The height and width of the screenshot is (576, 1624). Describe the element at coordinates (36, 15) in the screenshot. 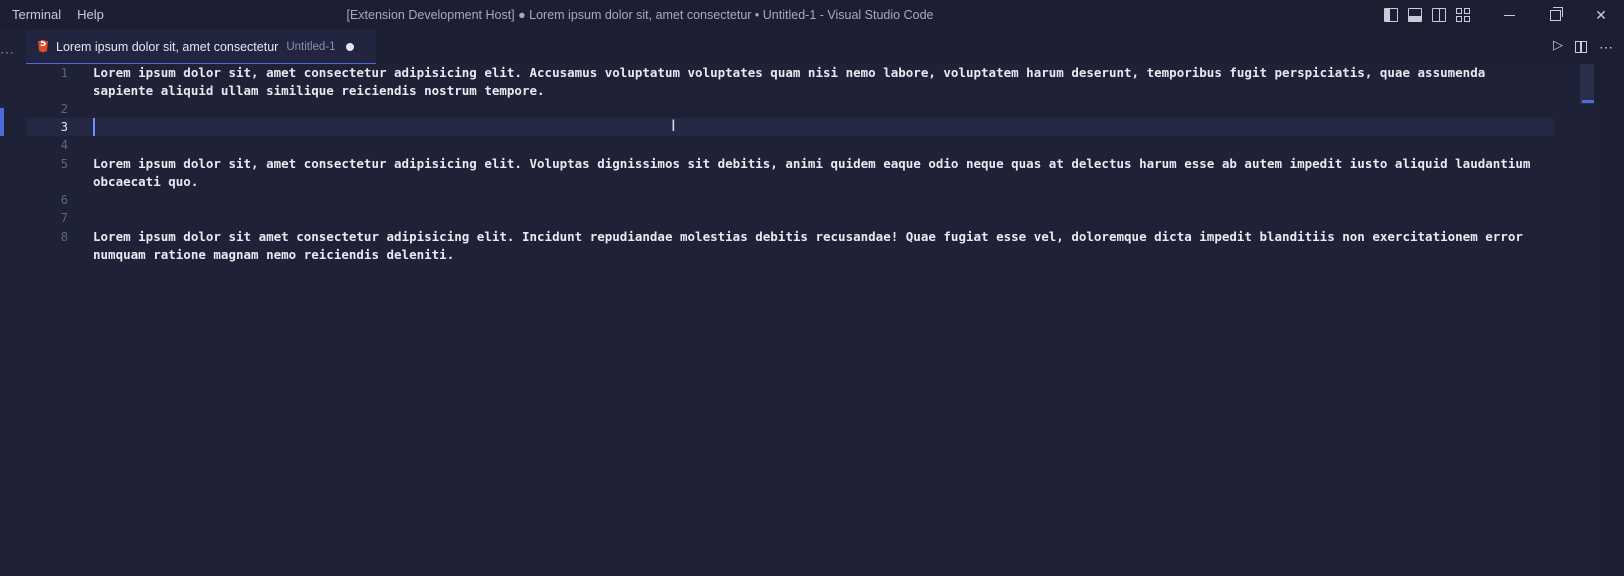

I see `menu-terminal: Terminal` at that location.